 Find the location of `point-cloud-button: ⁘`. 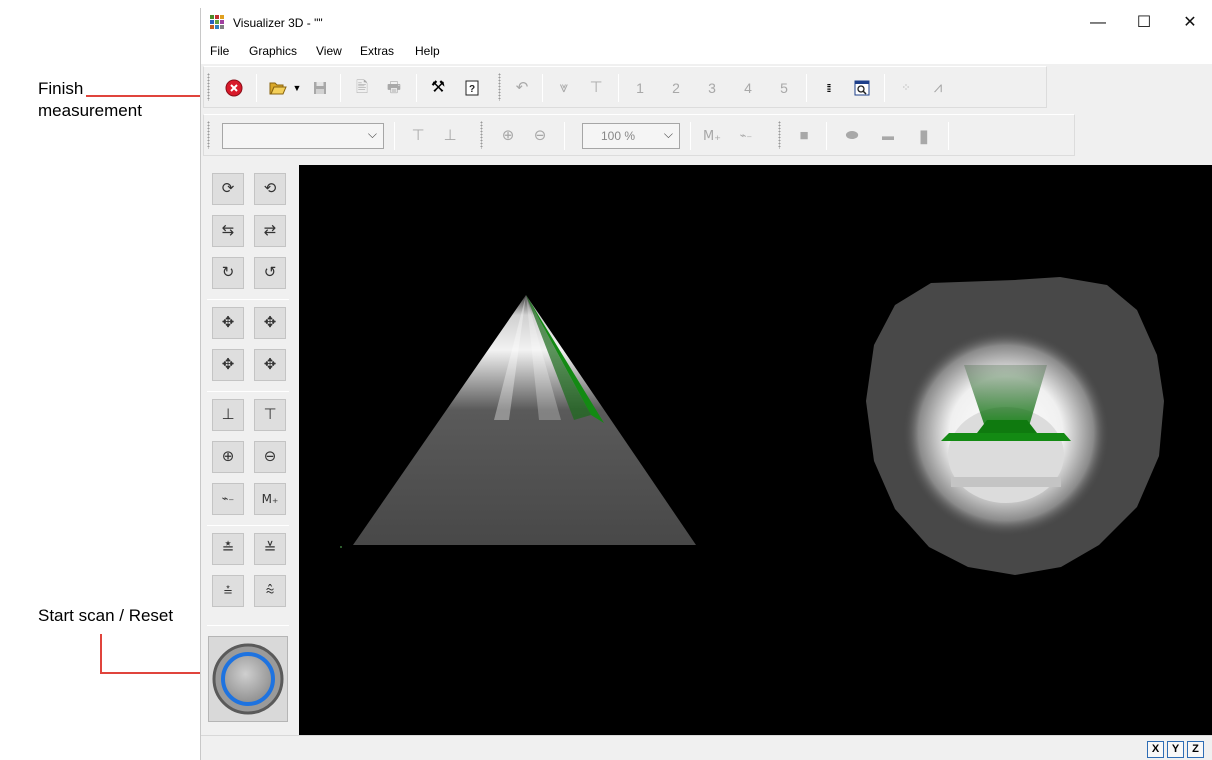

point-cloud-button: ⁘ is located at coordinates (906, 88).